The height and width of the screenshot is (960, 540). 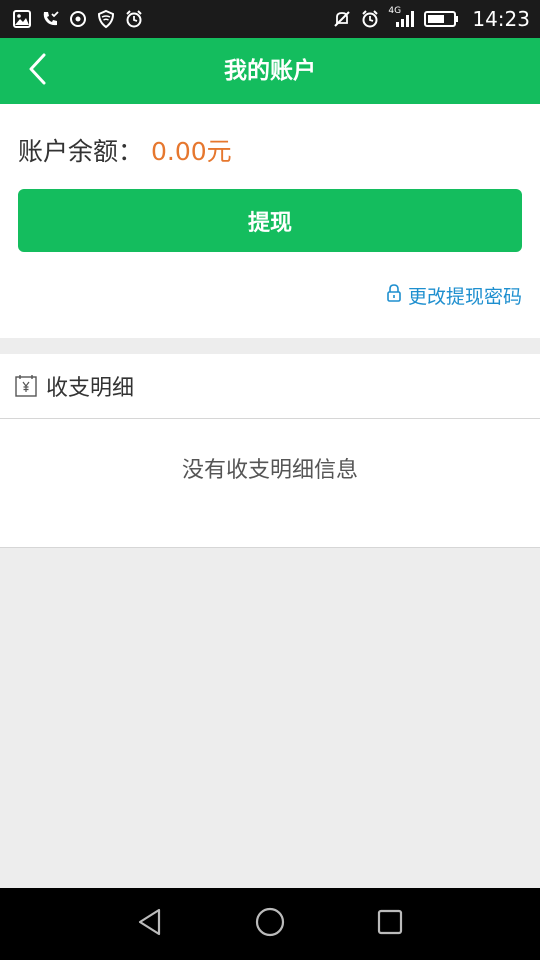 I want to click on phone-check-icon, so click(x=50, y=19).